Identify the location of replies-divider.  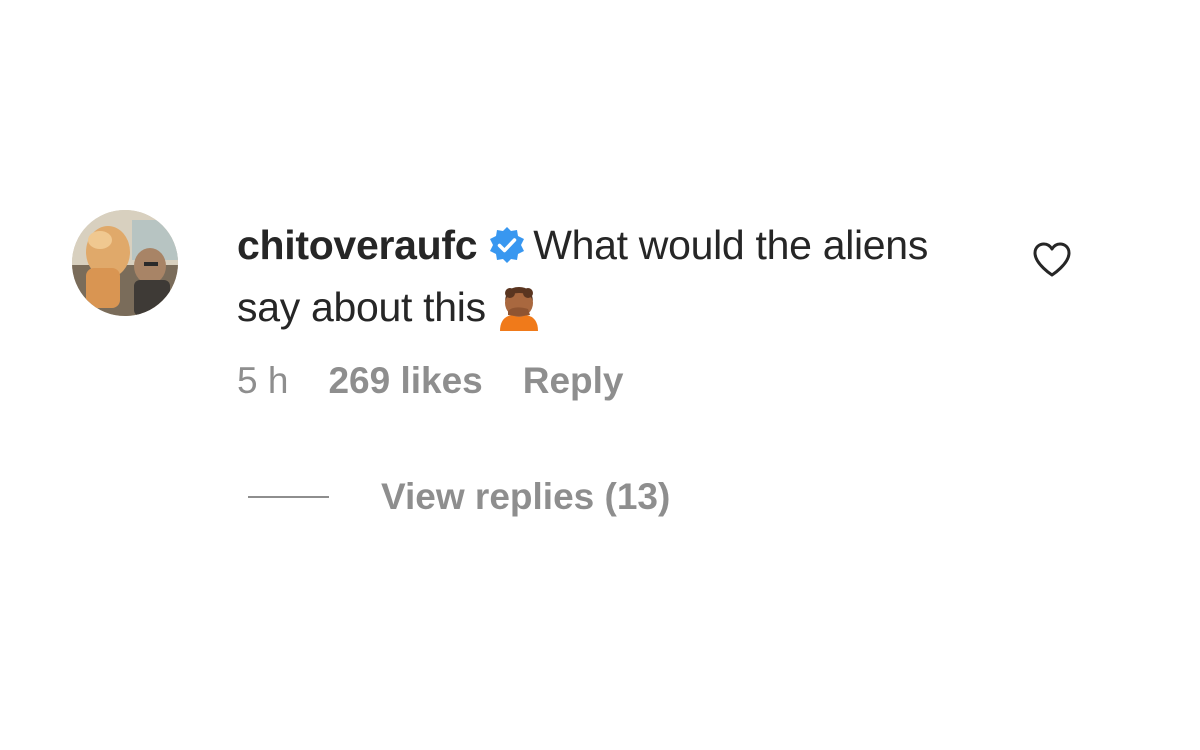
(288, 497).